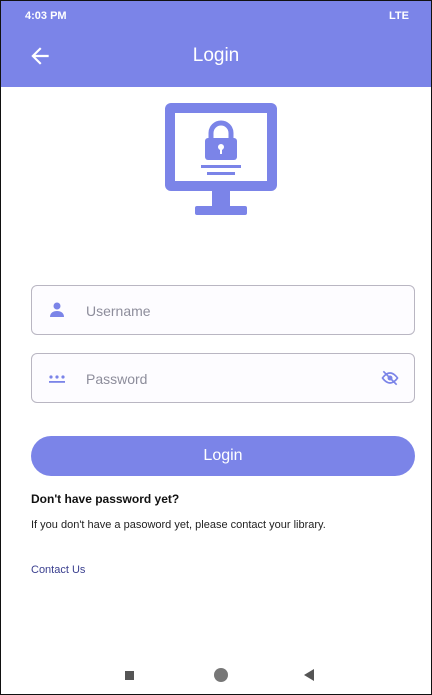 This screenshot has height=695, width=432. Describe the element at coordinates (129, 675) in the screenshot. I see `recents-icon` at that location.